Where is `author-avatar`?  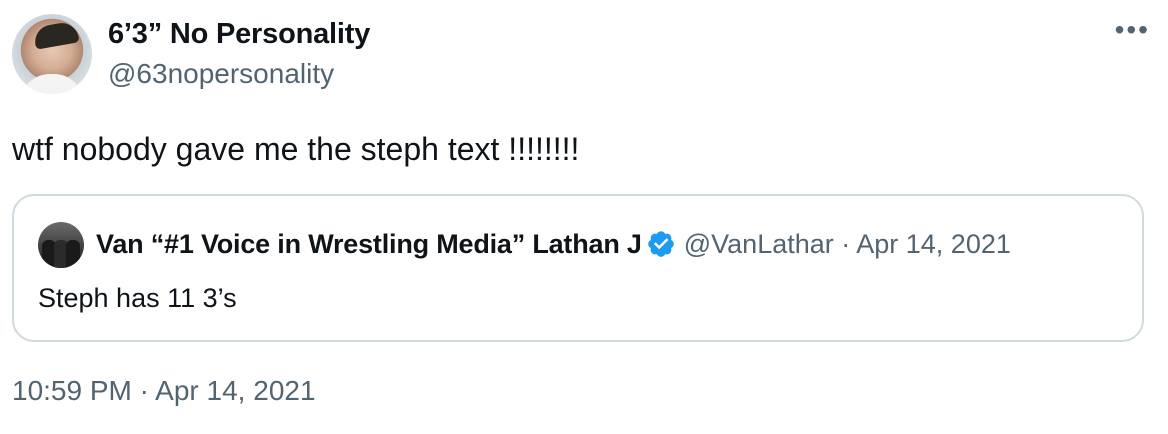 author-avatar is located at coordinates (52, 54).